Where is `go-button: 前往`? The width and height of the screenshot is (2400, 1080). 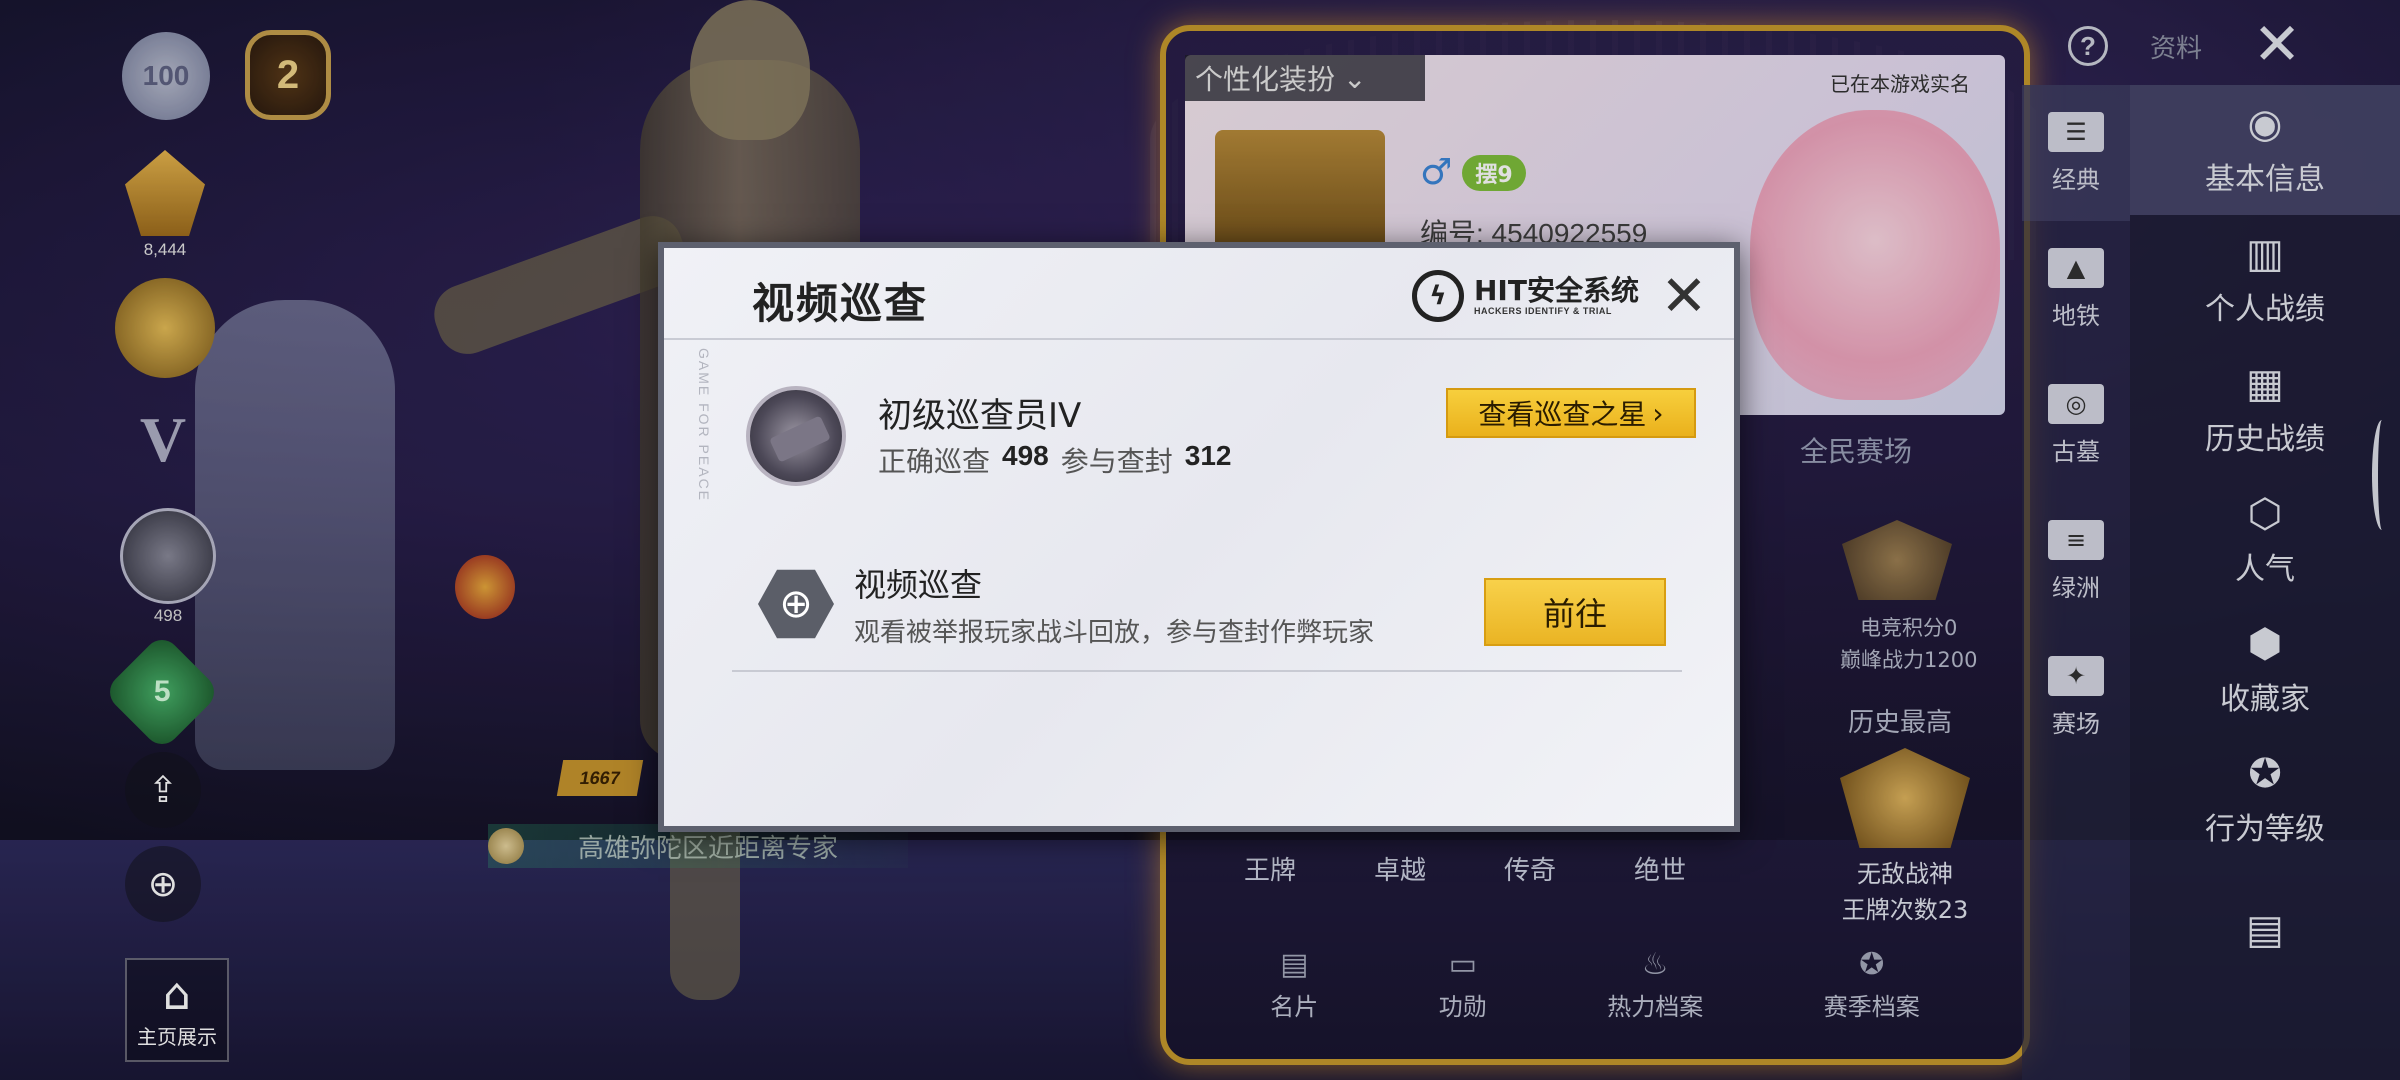
go-button: 前往 is located at coordinates (1575, 612).